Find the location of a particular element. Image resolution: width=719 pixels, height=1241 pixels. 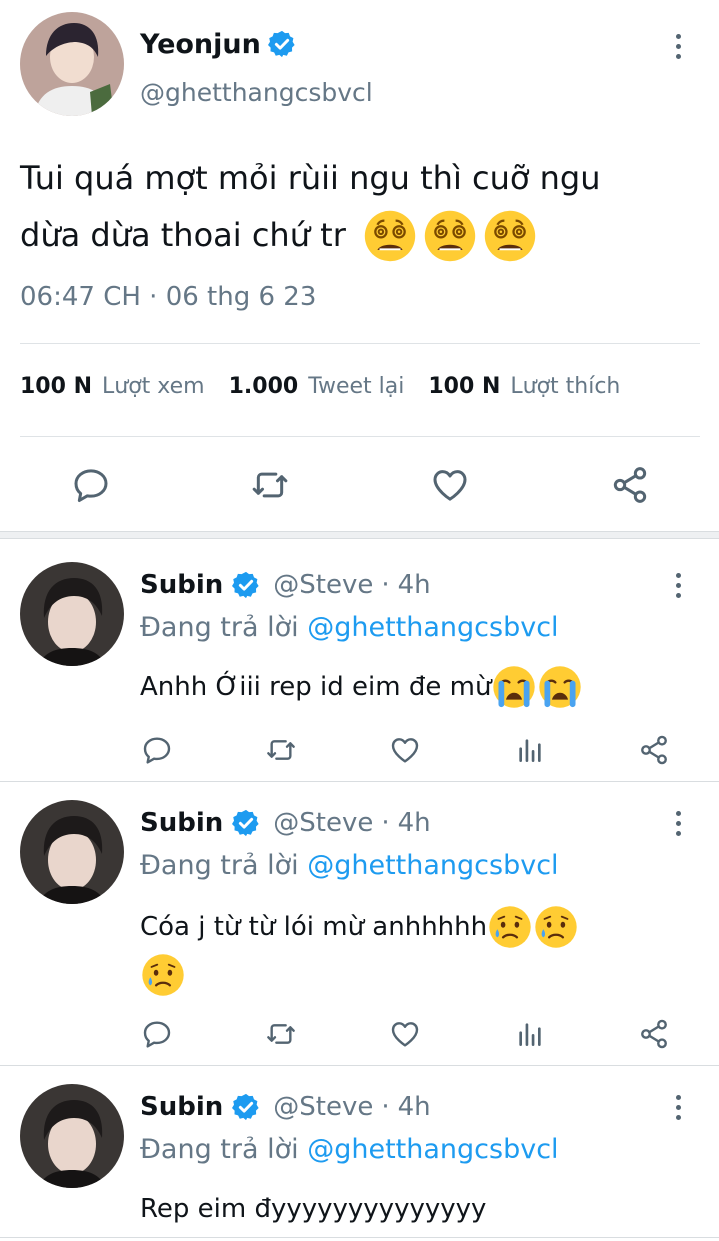

views-label: Lượt xem is located at coordinates (153, 386).